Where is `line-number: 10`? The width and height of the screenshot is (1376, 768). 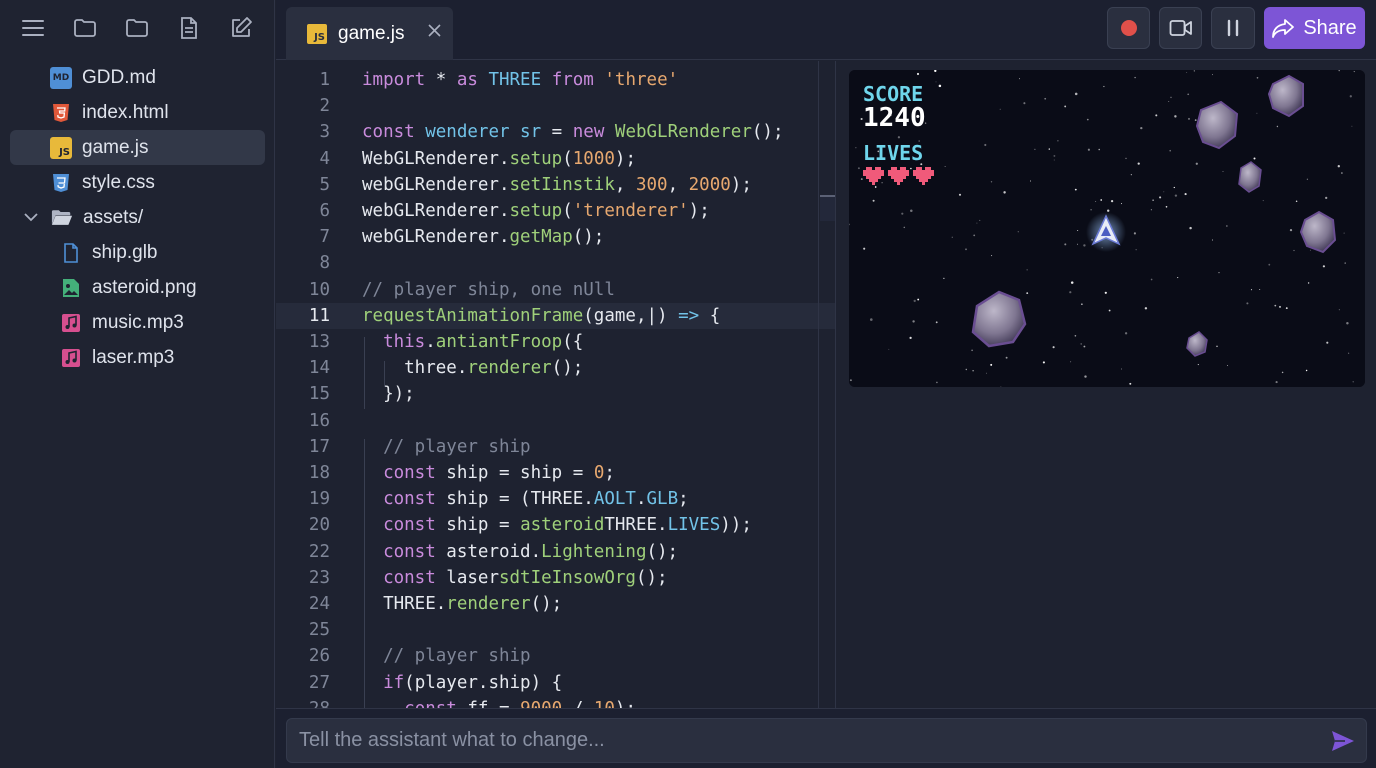 line-number: 10 is located at coordinates (319, 289).